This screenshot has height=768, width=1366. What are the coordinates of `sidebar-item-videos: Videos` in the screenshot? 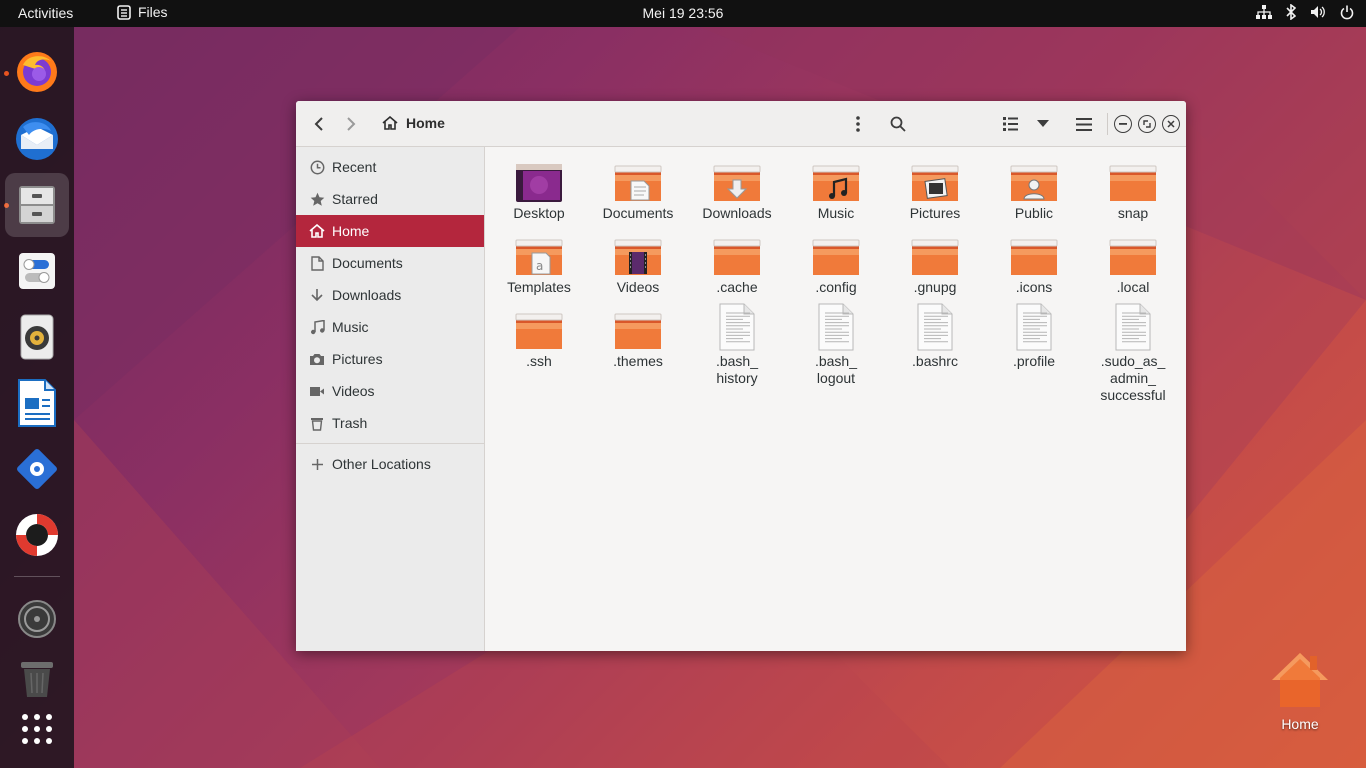 It's located at (390, 391).